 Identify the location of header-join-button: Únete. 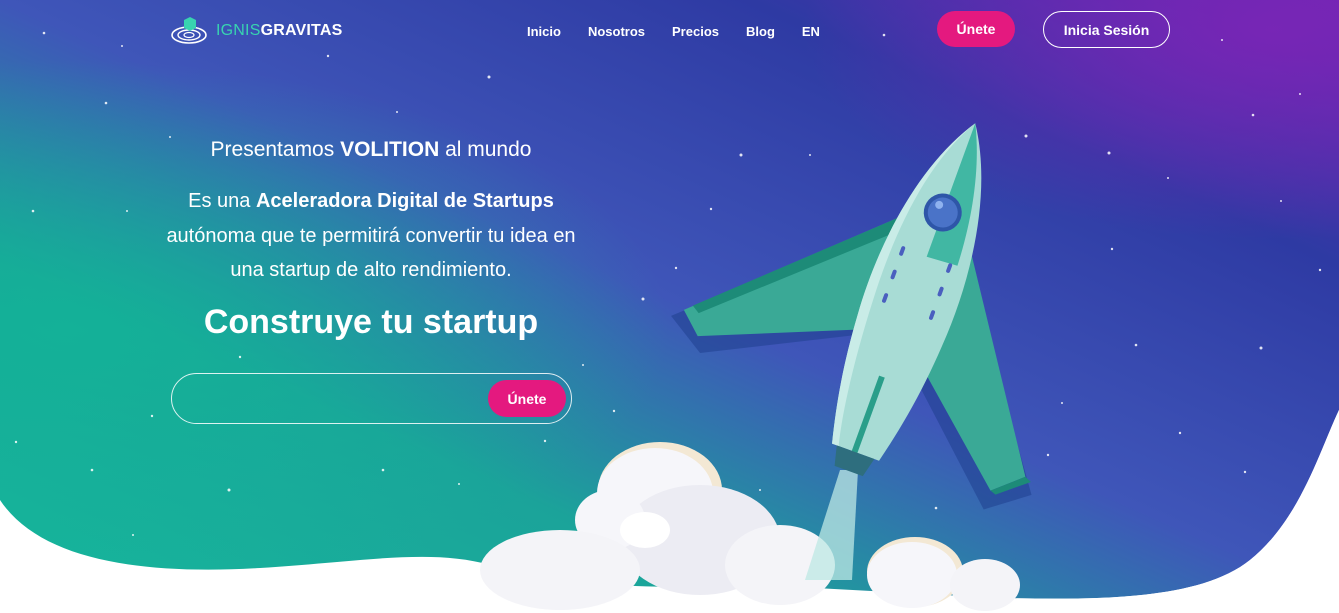
(976, 29).